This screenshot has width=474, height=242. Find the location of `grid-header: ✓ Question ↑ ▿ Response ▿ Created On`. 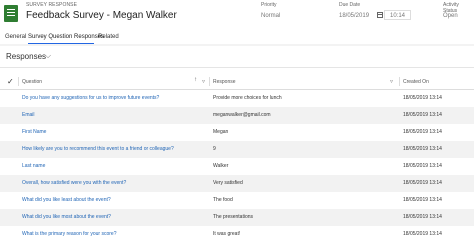

grid-header: ✓ Question ↑ ▿ Response ▿ Created On is located at coordinates (237, 82).